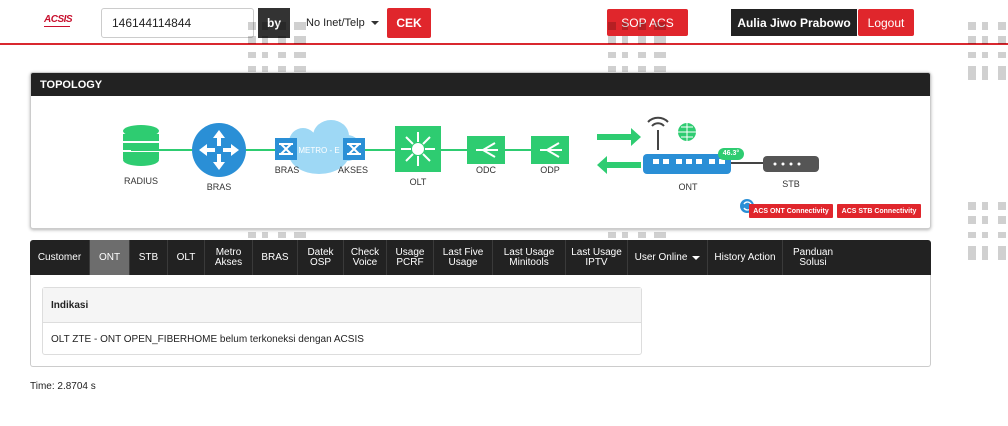  What do you see at coordinates (110, 257) in the screenshot?
I see `tab-ont: ONT` at bounding box center [110, 257].